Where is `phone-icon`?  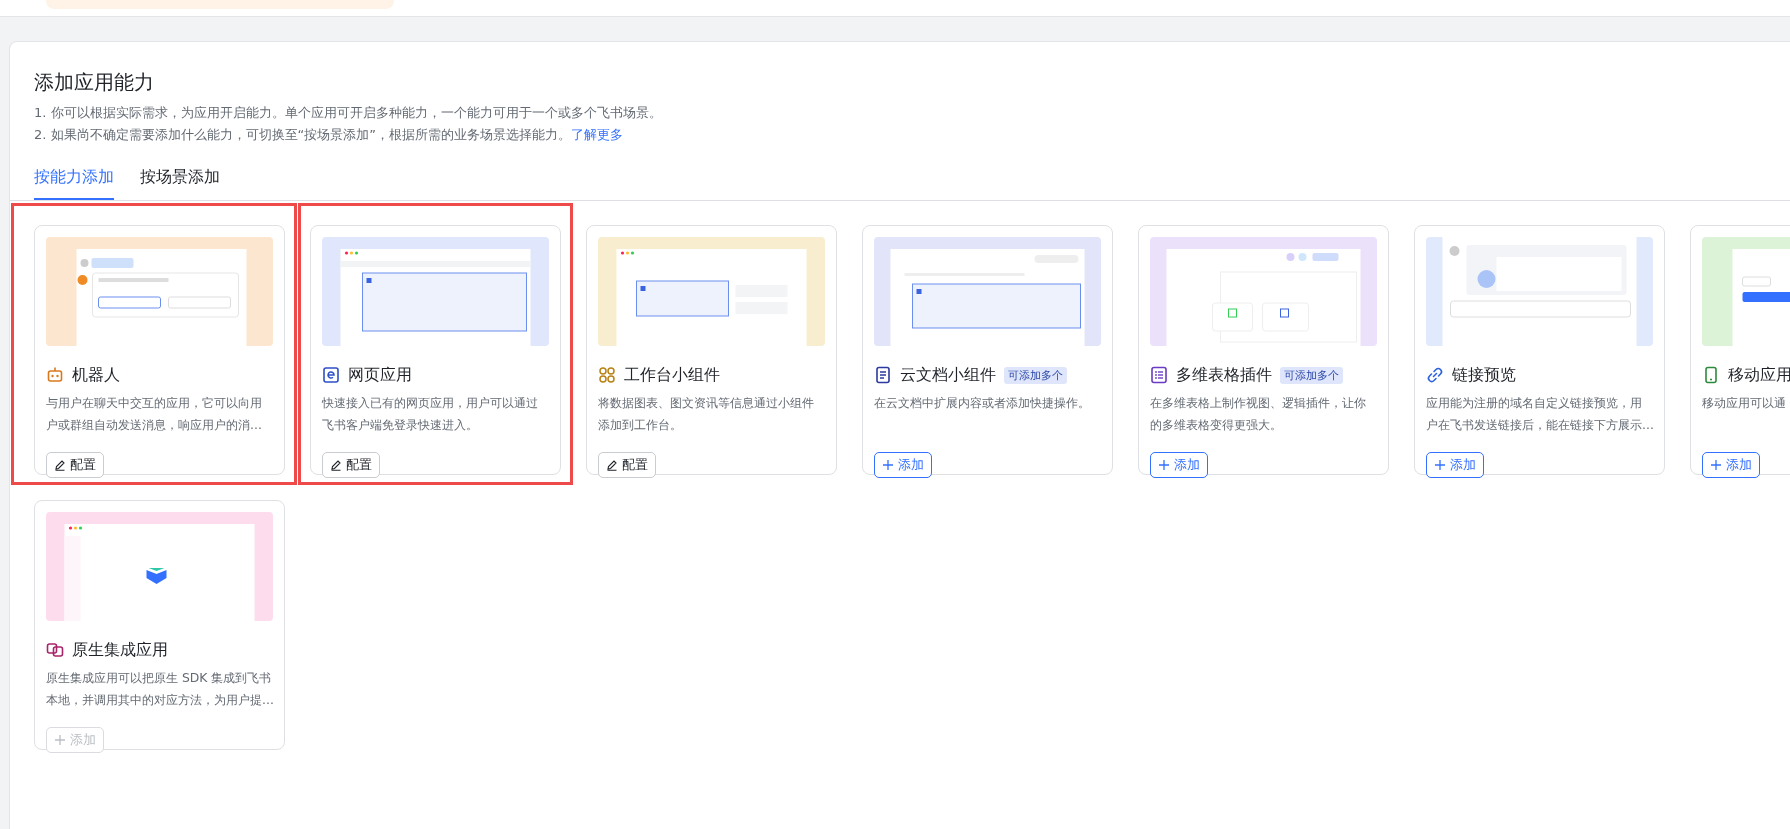
phone-icon is located at coordinates (1711, 375).